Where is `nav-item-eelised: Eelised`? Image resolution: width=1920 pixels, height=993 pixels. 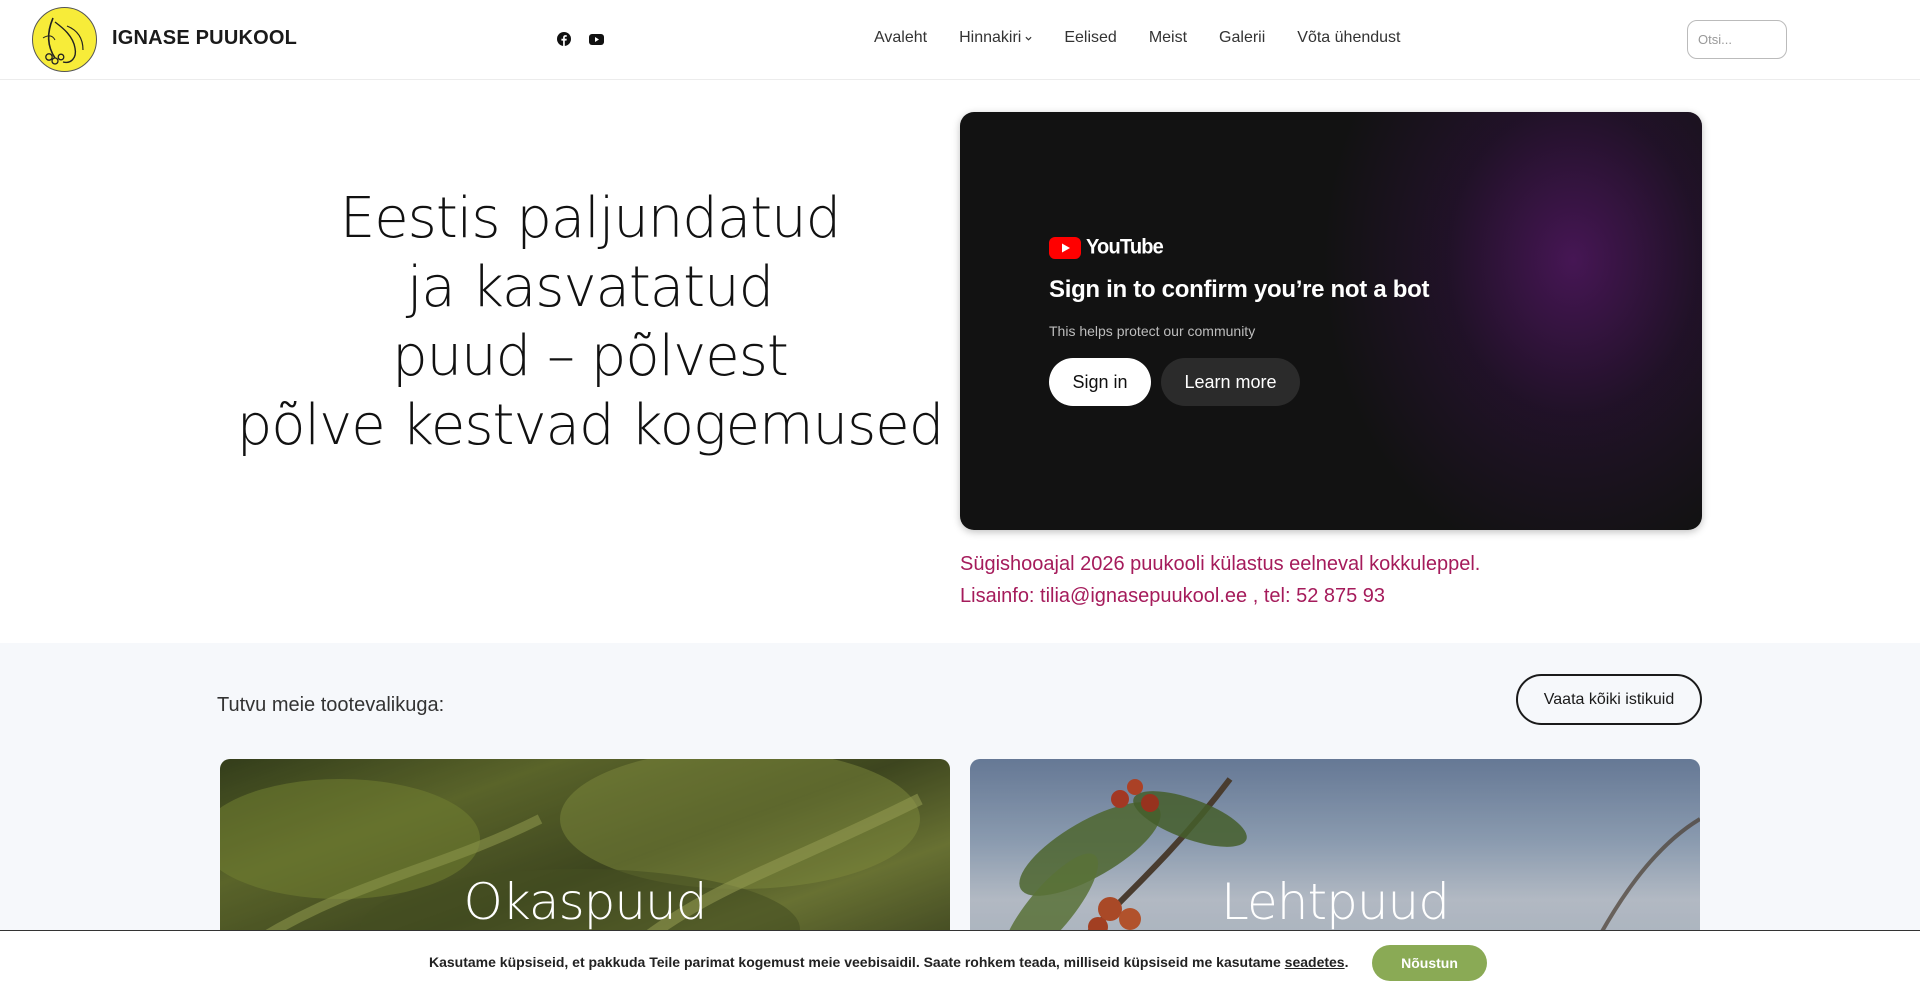
nav-item-eelised: Eelised is located at coordinates (1090, 38).